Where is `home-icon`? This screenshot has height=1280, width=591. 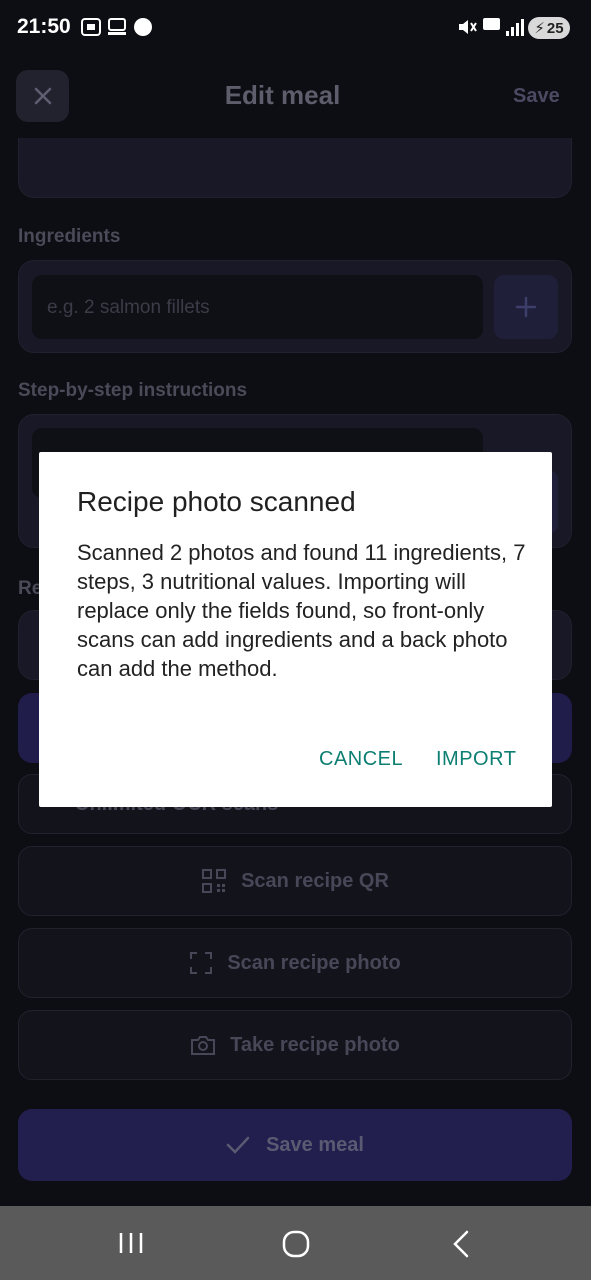 home-icon is located at coordinates (296, 1244).